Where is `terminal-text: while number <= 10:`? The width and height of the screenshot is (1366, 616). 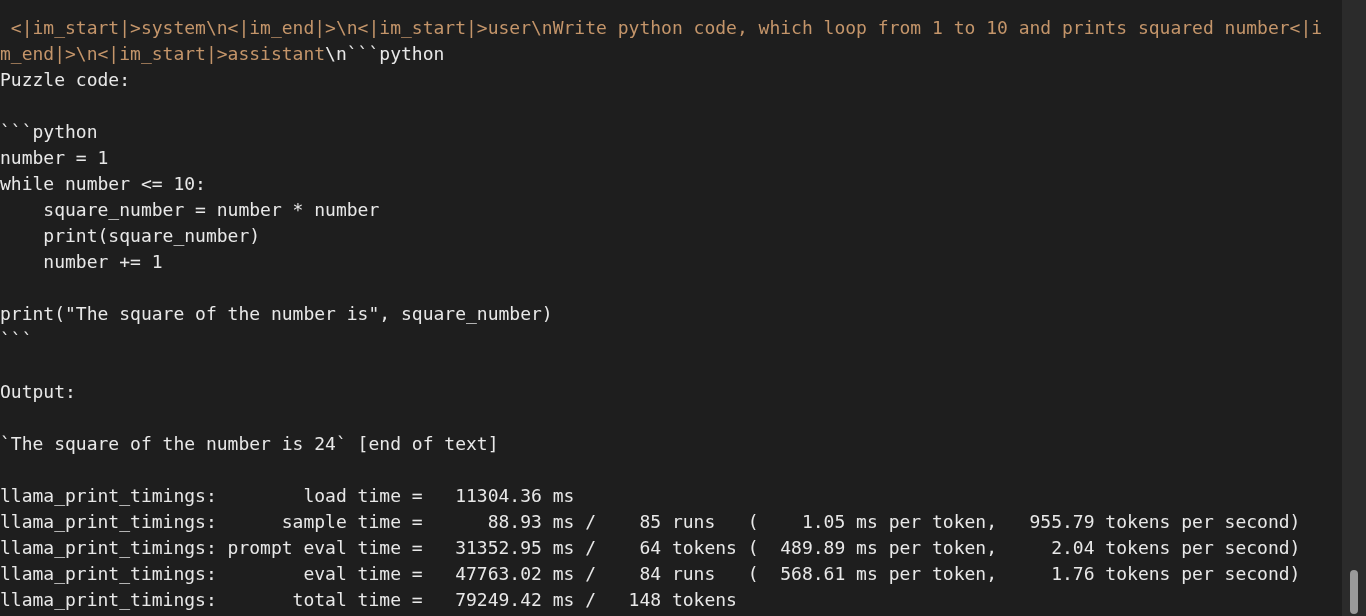
terminal-text: while number <= 10: is located at coordinates (103, 184).